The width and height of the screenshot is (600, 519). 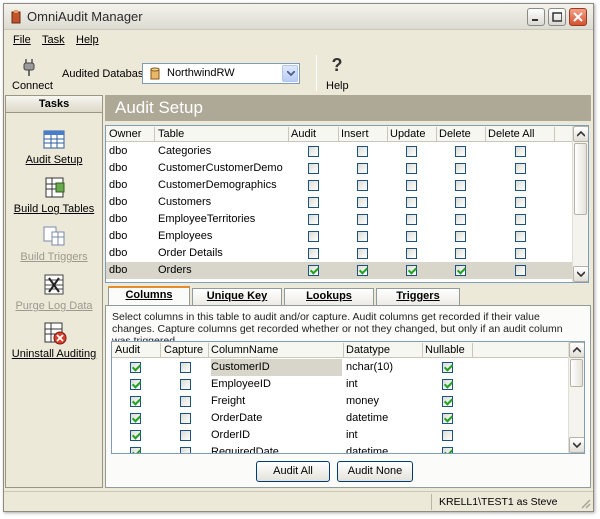 I want to click on column-row: OrderDate datetime, so click(x=348, y=418).